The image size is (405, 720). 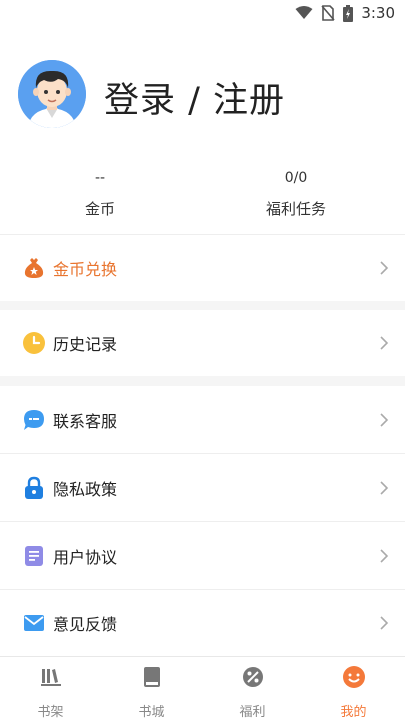 I want to click on tab-bookshelf: 书架, so click(x=50, y=692).